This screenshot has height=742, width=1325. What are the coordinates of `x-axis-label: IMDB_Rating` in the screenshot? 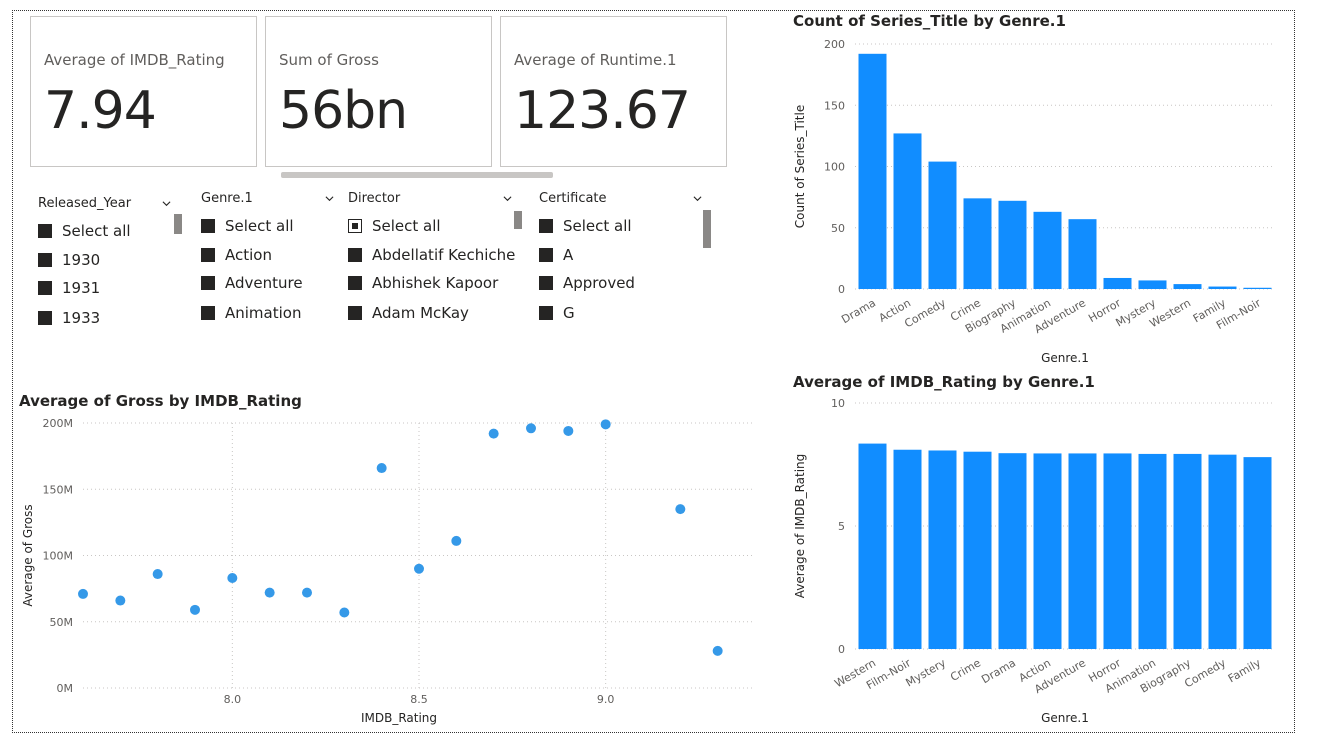 It's located at (399, 718).